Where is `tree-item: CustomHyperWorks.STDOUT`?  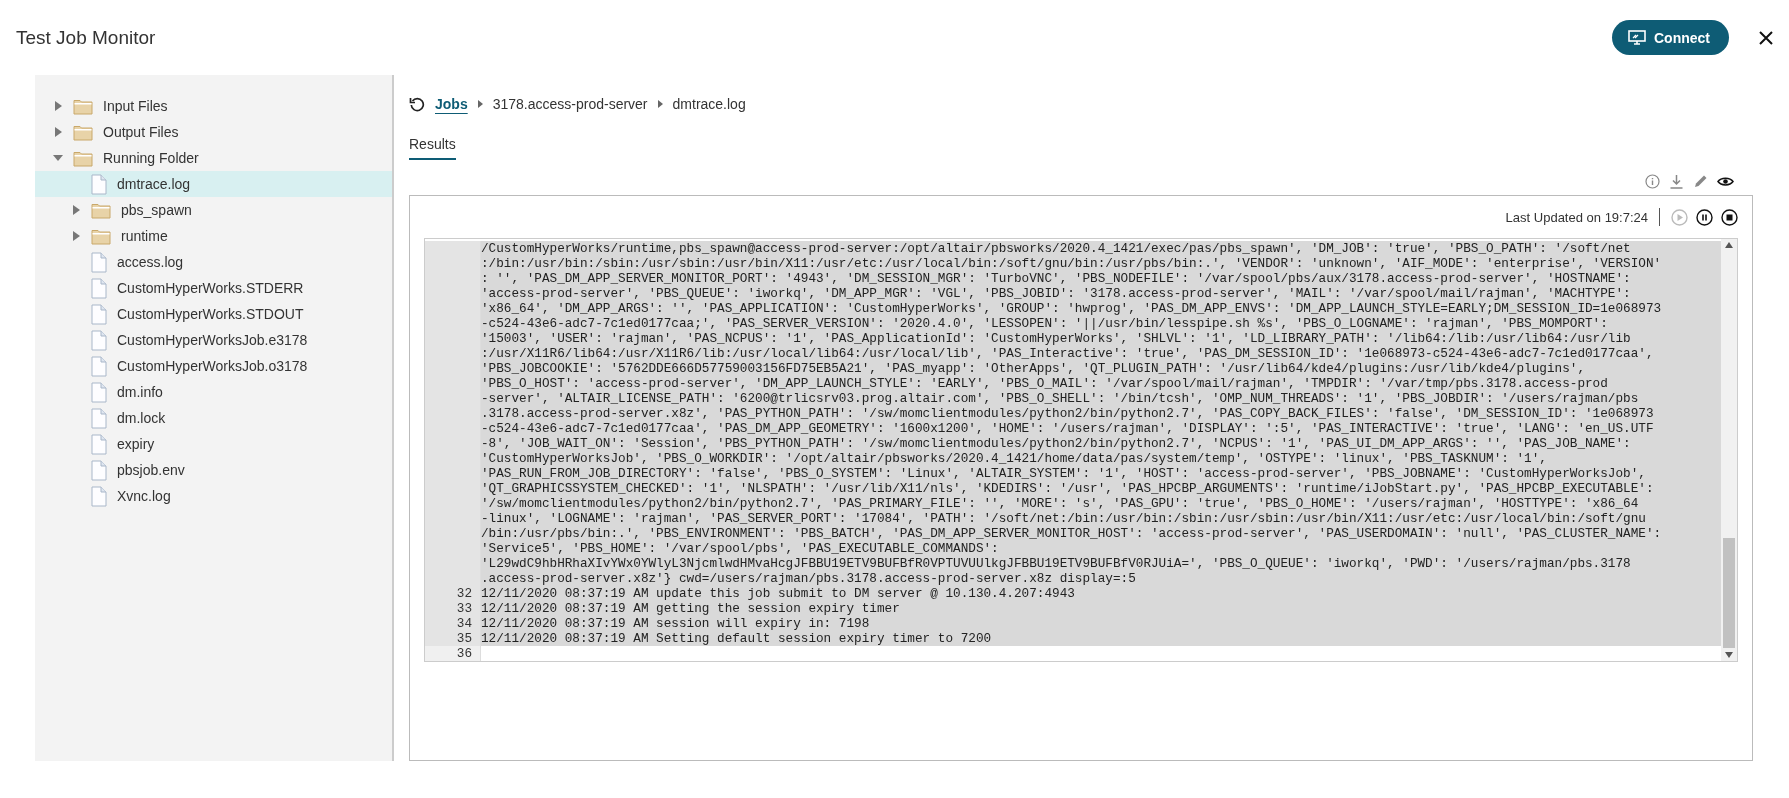 tree-item: CustomHyperWorks.STDOUT is located at coordinates (213, 314).